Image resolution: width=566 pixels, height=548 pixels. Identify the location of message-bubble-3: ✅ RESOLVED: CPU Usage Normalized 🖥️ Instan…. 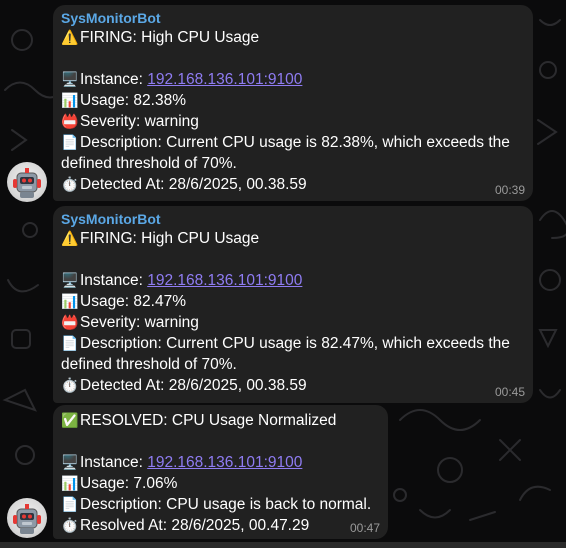
(220, 472).